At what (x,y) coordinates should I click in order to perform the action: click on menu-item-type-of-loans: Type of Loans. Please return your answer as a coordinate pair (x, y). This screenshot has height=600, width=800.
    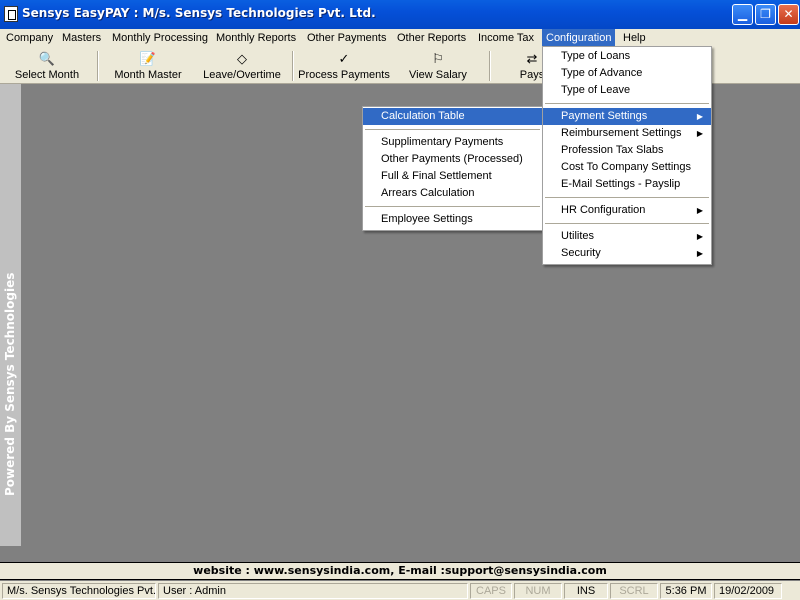
    Looking at the image, I should click on (627, 56).